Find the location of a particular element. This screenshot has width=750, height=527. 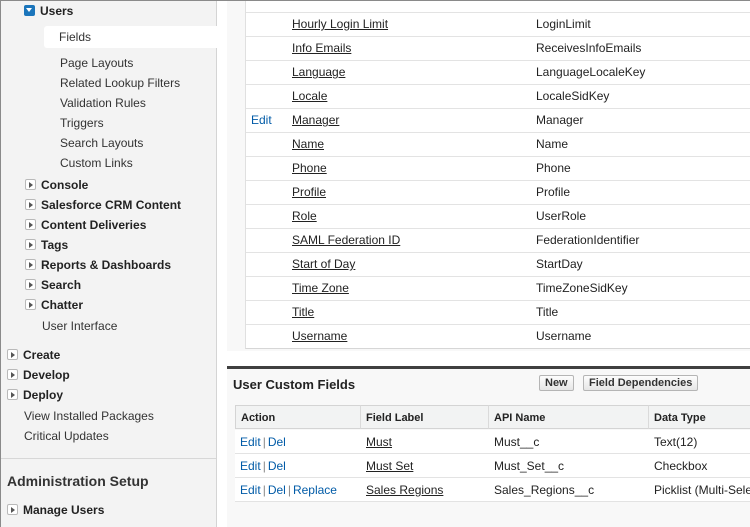

sidebar-item-users: Users is located at coordinates (48, 11).